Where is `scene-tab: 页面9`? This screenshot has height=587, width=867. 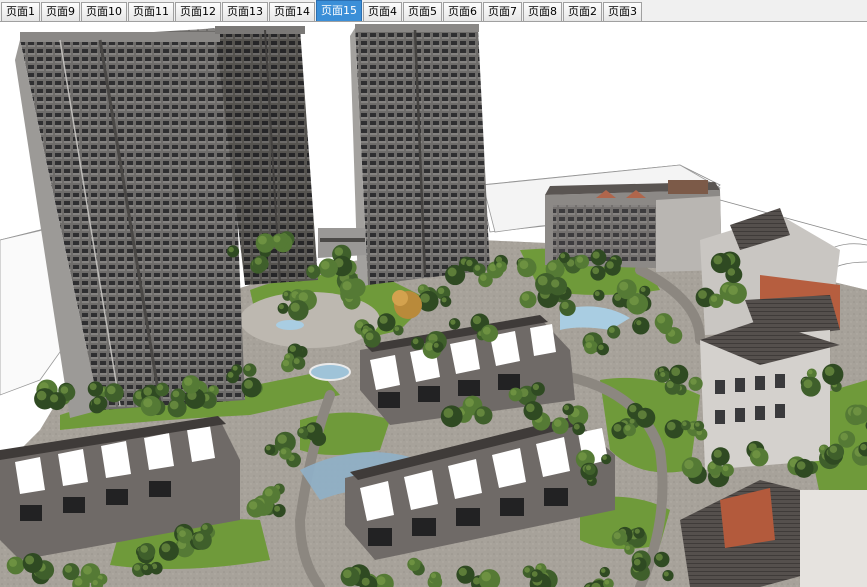 scene-tab: 页面9 is located at coordinates (60, 11).